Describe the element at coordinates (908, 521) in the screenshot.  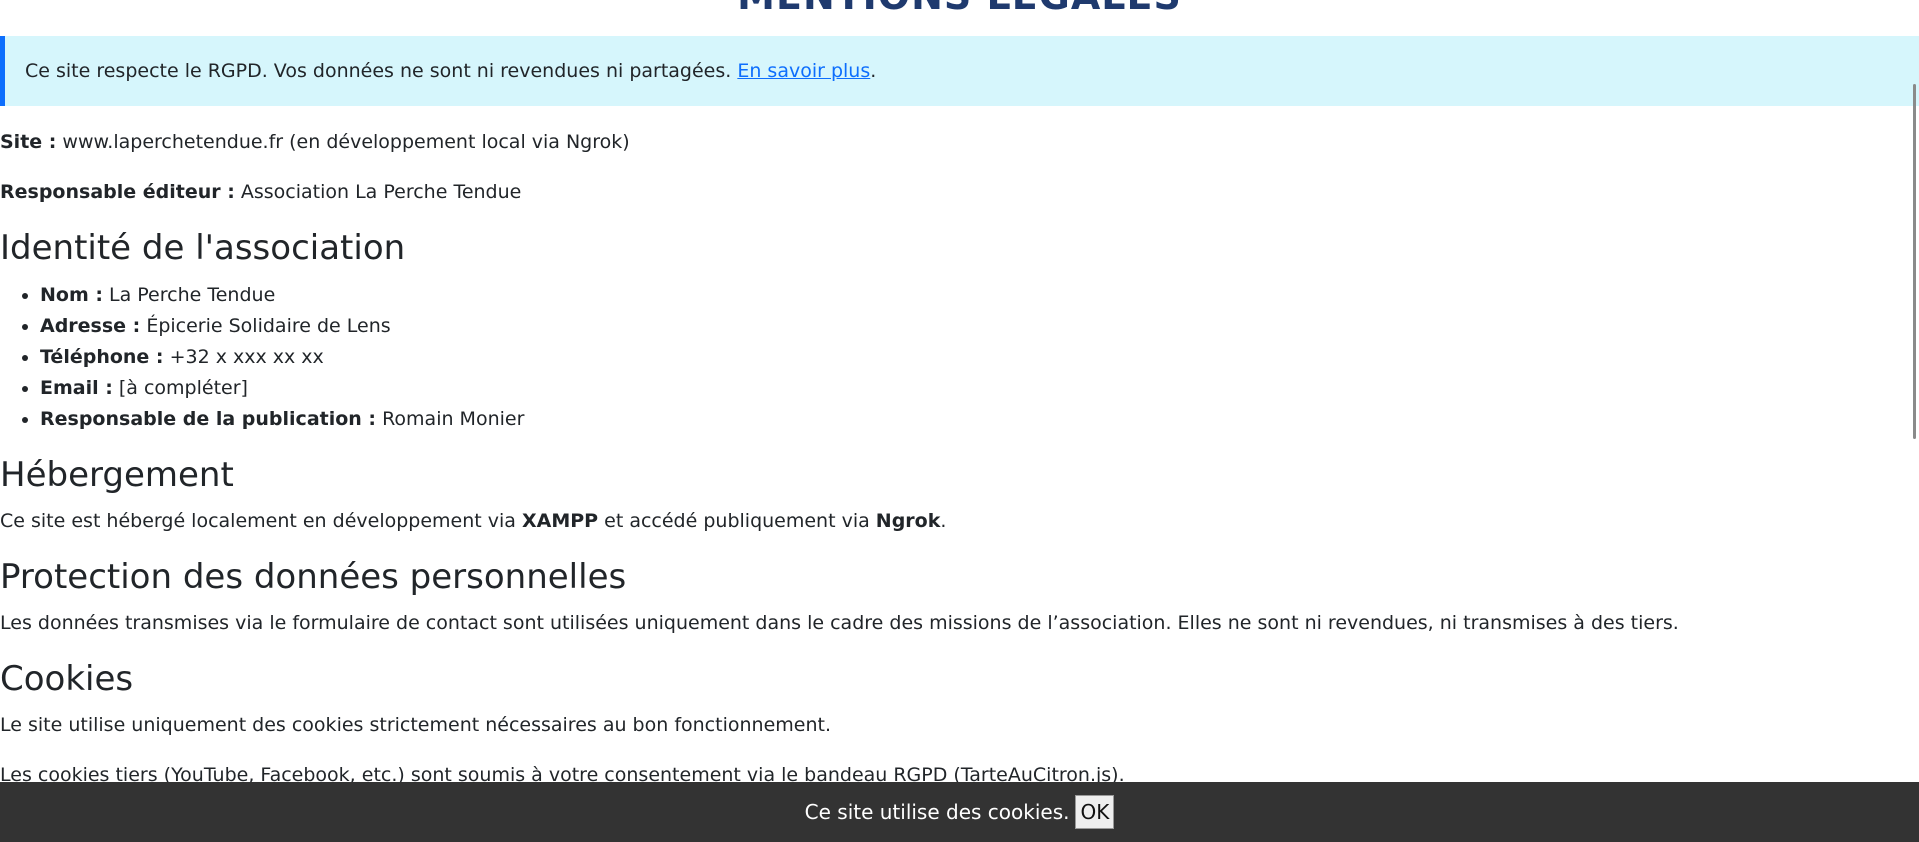
I see `hosting-ngrok: Ngrok` at that location.